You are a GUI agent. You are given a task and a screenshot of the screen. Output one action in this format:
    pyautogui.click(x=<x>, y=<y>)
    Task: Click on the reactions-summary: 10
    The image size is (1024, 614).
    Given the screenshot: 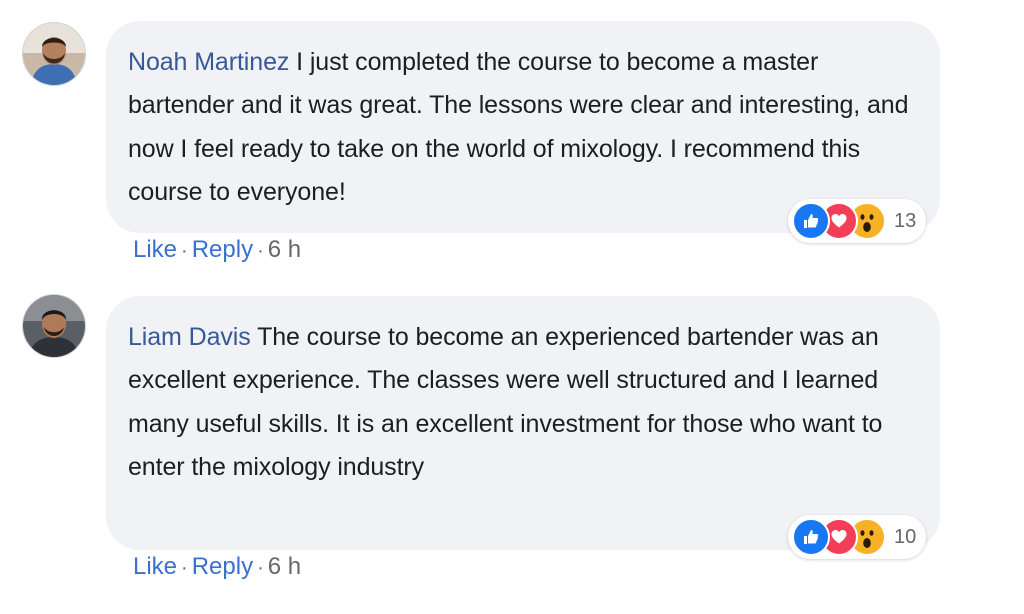 What is the action you would take?
    pyautogui.click(x=857, y=537)
    